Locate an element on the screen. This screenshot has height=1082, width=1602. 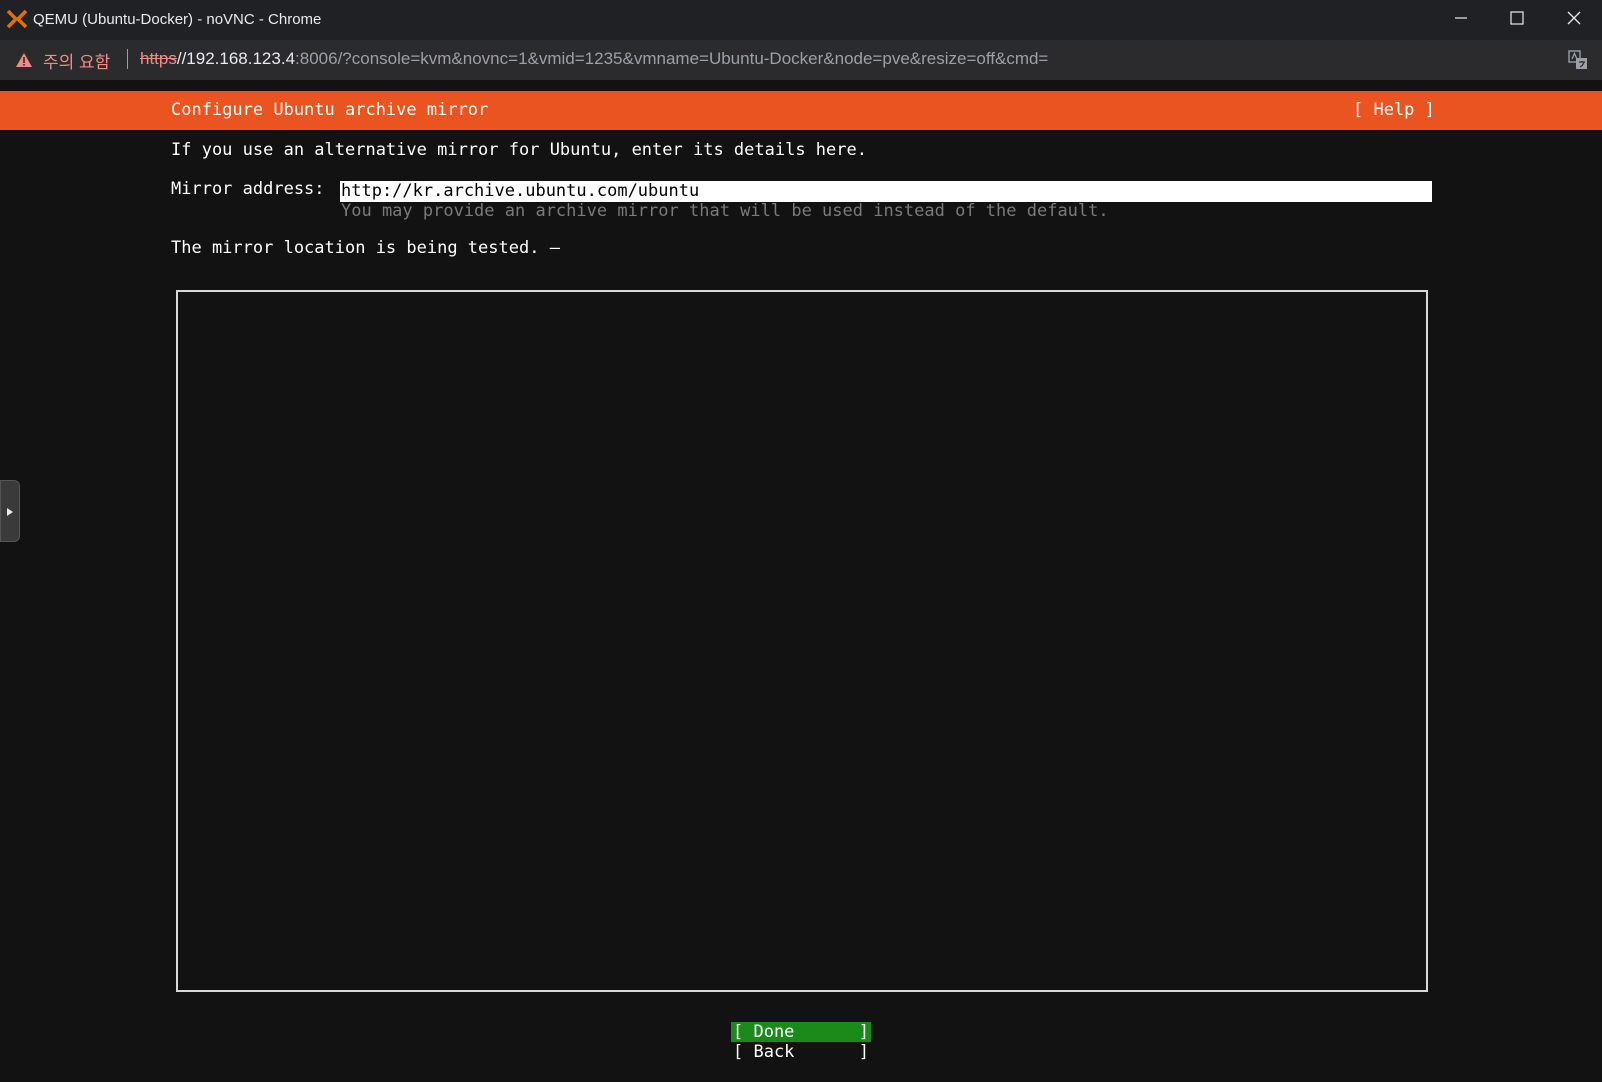
back-button-bracket: ] is located at coordinates (863, 1052).